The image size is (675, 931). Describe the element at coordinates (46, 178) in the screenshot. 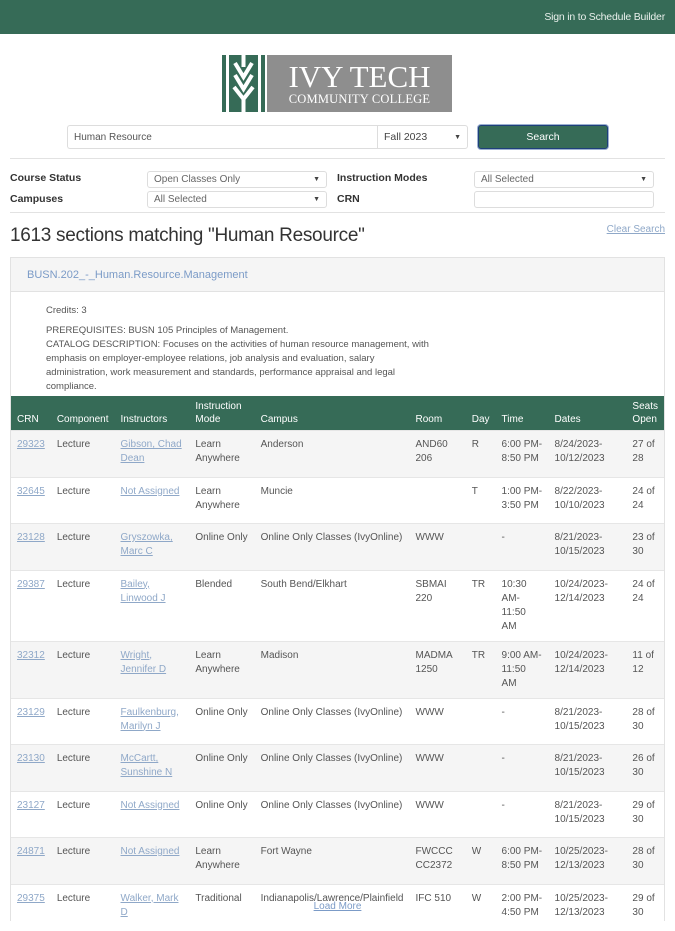

I see `course-status-label: Course Status` at that location.